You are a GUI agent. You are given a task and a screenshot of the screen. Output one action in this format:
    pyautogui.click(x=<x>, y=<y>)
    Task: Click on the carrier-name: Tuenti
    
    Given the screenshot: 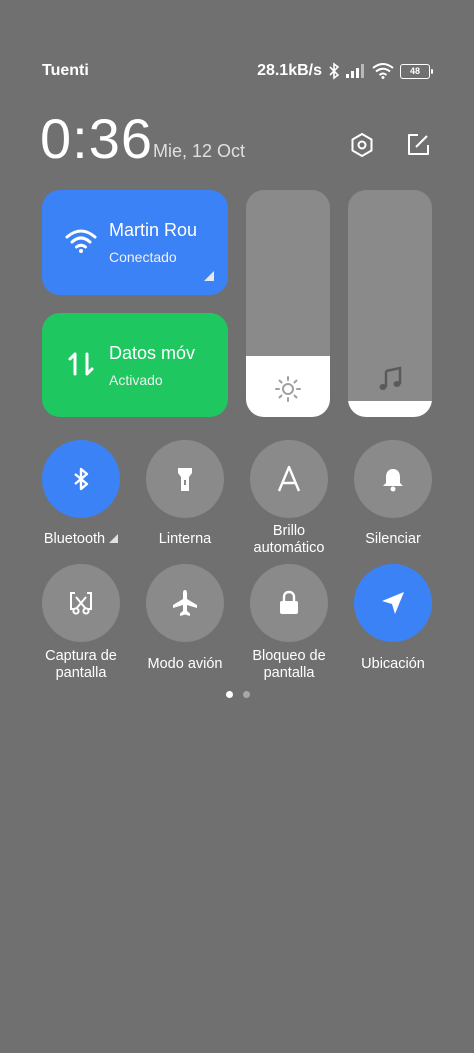 What is the action you would take?
    pyautogui.click(x=65, y=70)
    